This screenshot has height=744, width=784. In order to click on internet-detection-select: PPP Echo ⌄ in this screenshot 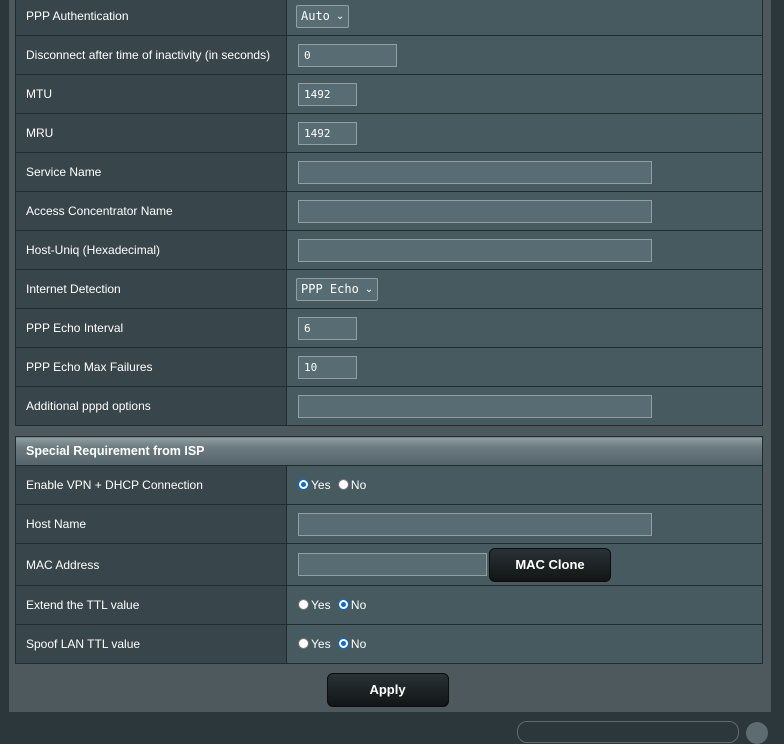, I will do `click(337, 289)`.